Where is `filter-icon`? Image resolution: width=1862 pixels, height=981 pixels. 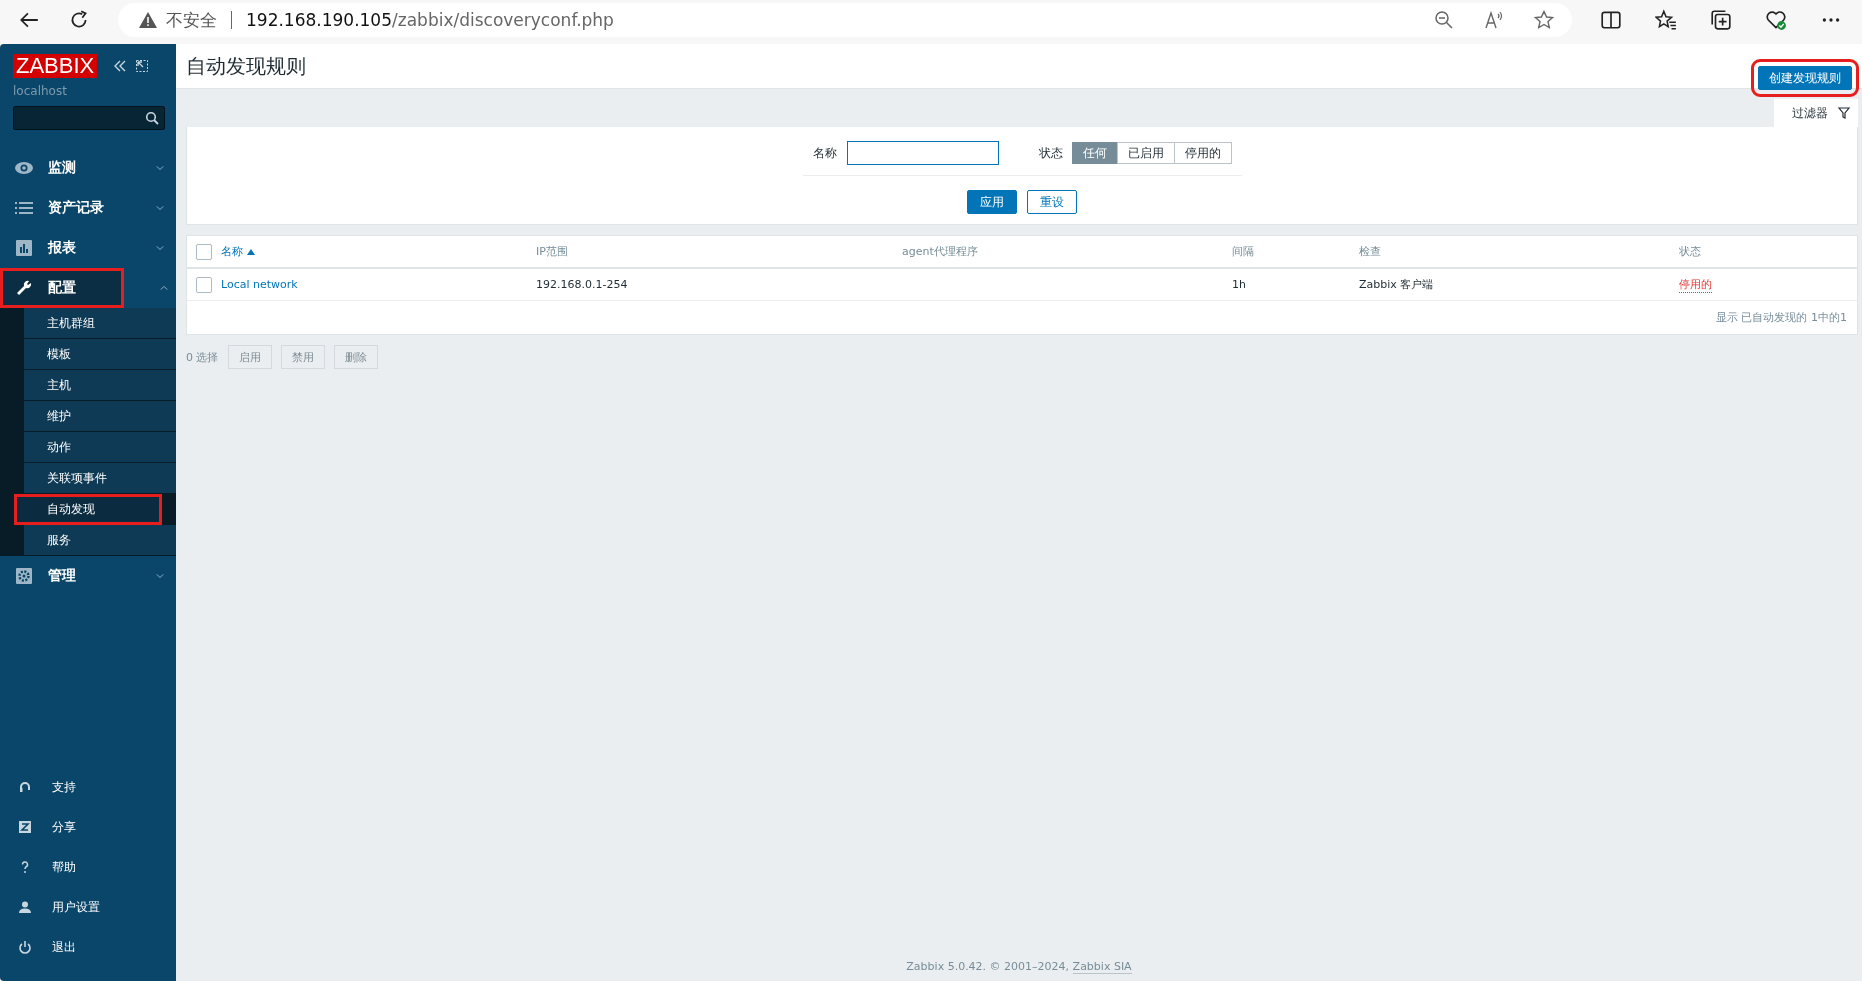
filter-icon is located at coordinates (1844, 113).